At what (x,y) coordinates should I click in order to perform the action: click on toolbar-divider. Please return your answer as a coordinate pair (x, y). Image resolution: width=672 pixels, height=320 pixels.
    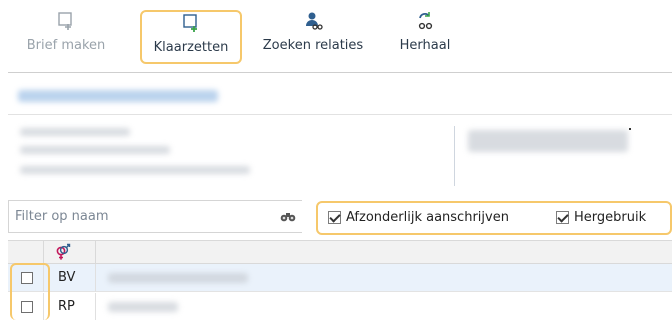
    Looking at the image, I should click on (340, 72).